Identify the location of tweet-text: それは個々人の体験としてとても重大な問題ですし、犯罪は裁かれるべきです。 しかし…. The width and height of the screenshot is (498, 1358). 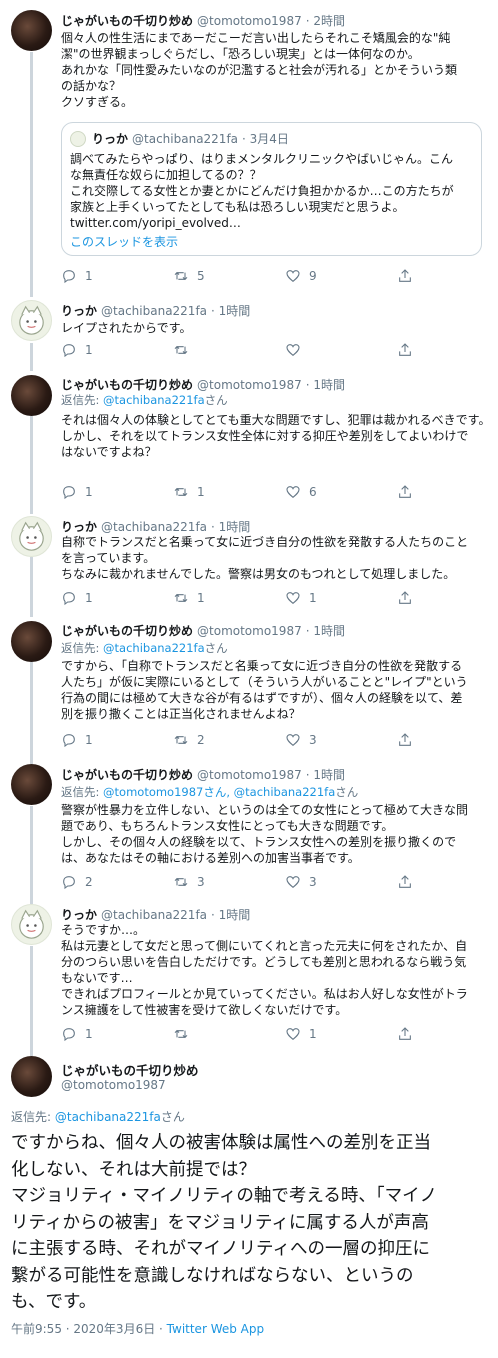
(276, 436).